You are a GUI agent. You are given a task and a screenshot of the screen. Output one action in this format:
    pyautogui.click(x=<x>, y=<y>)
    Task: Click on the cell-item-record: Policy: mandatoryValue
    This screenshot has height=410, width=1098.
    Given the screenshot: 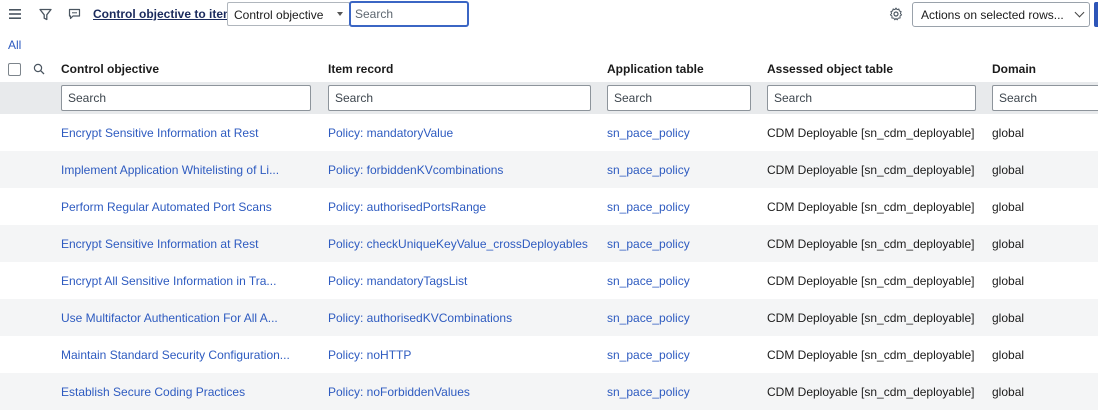 What is the action you would take?
    pyautogui.click(x=390, y=133)
    